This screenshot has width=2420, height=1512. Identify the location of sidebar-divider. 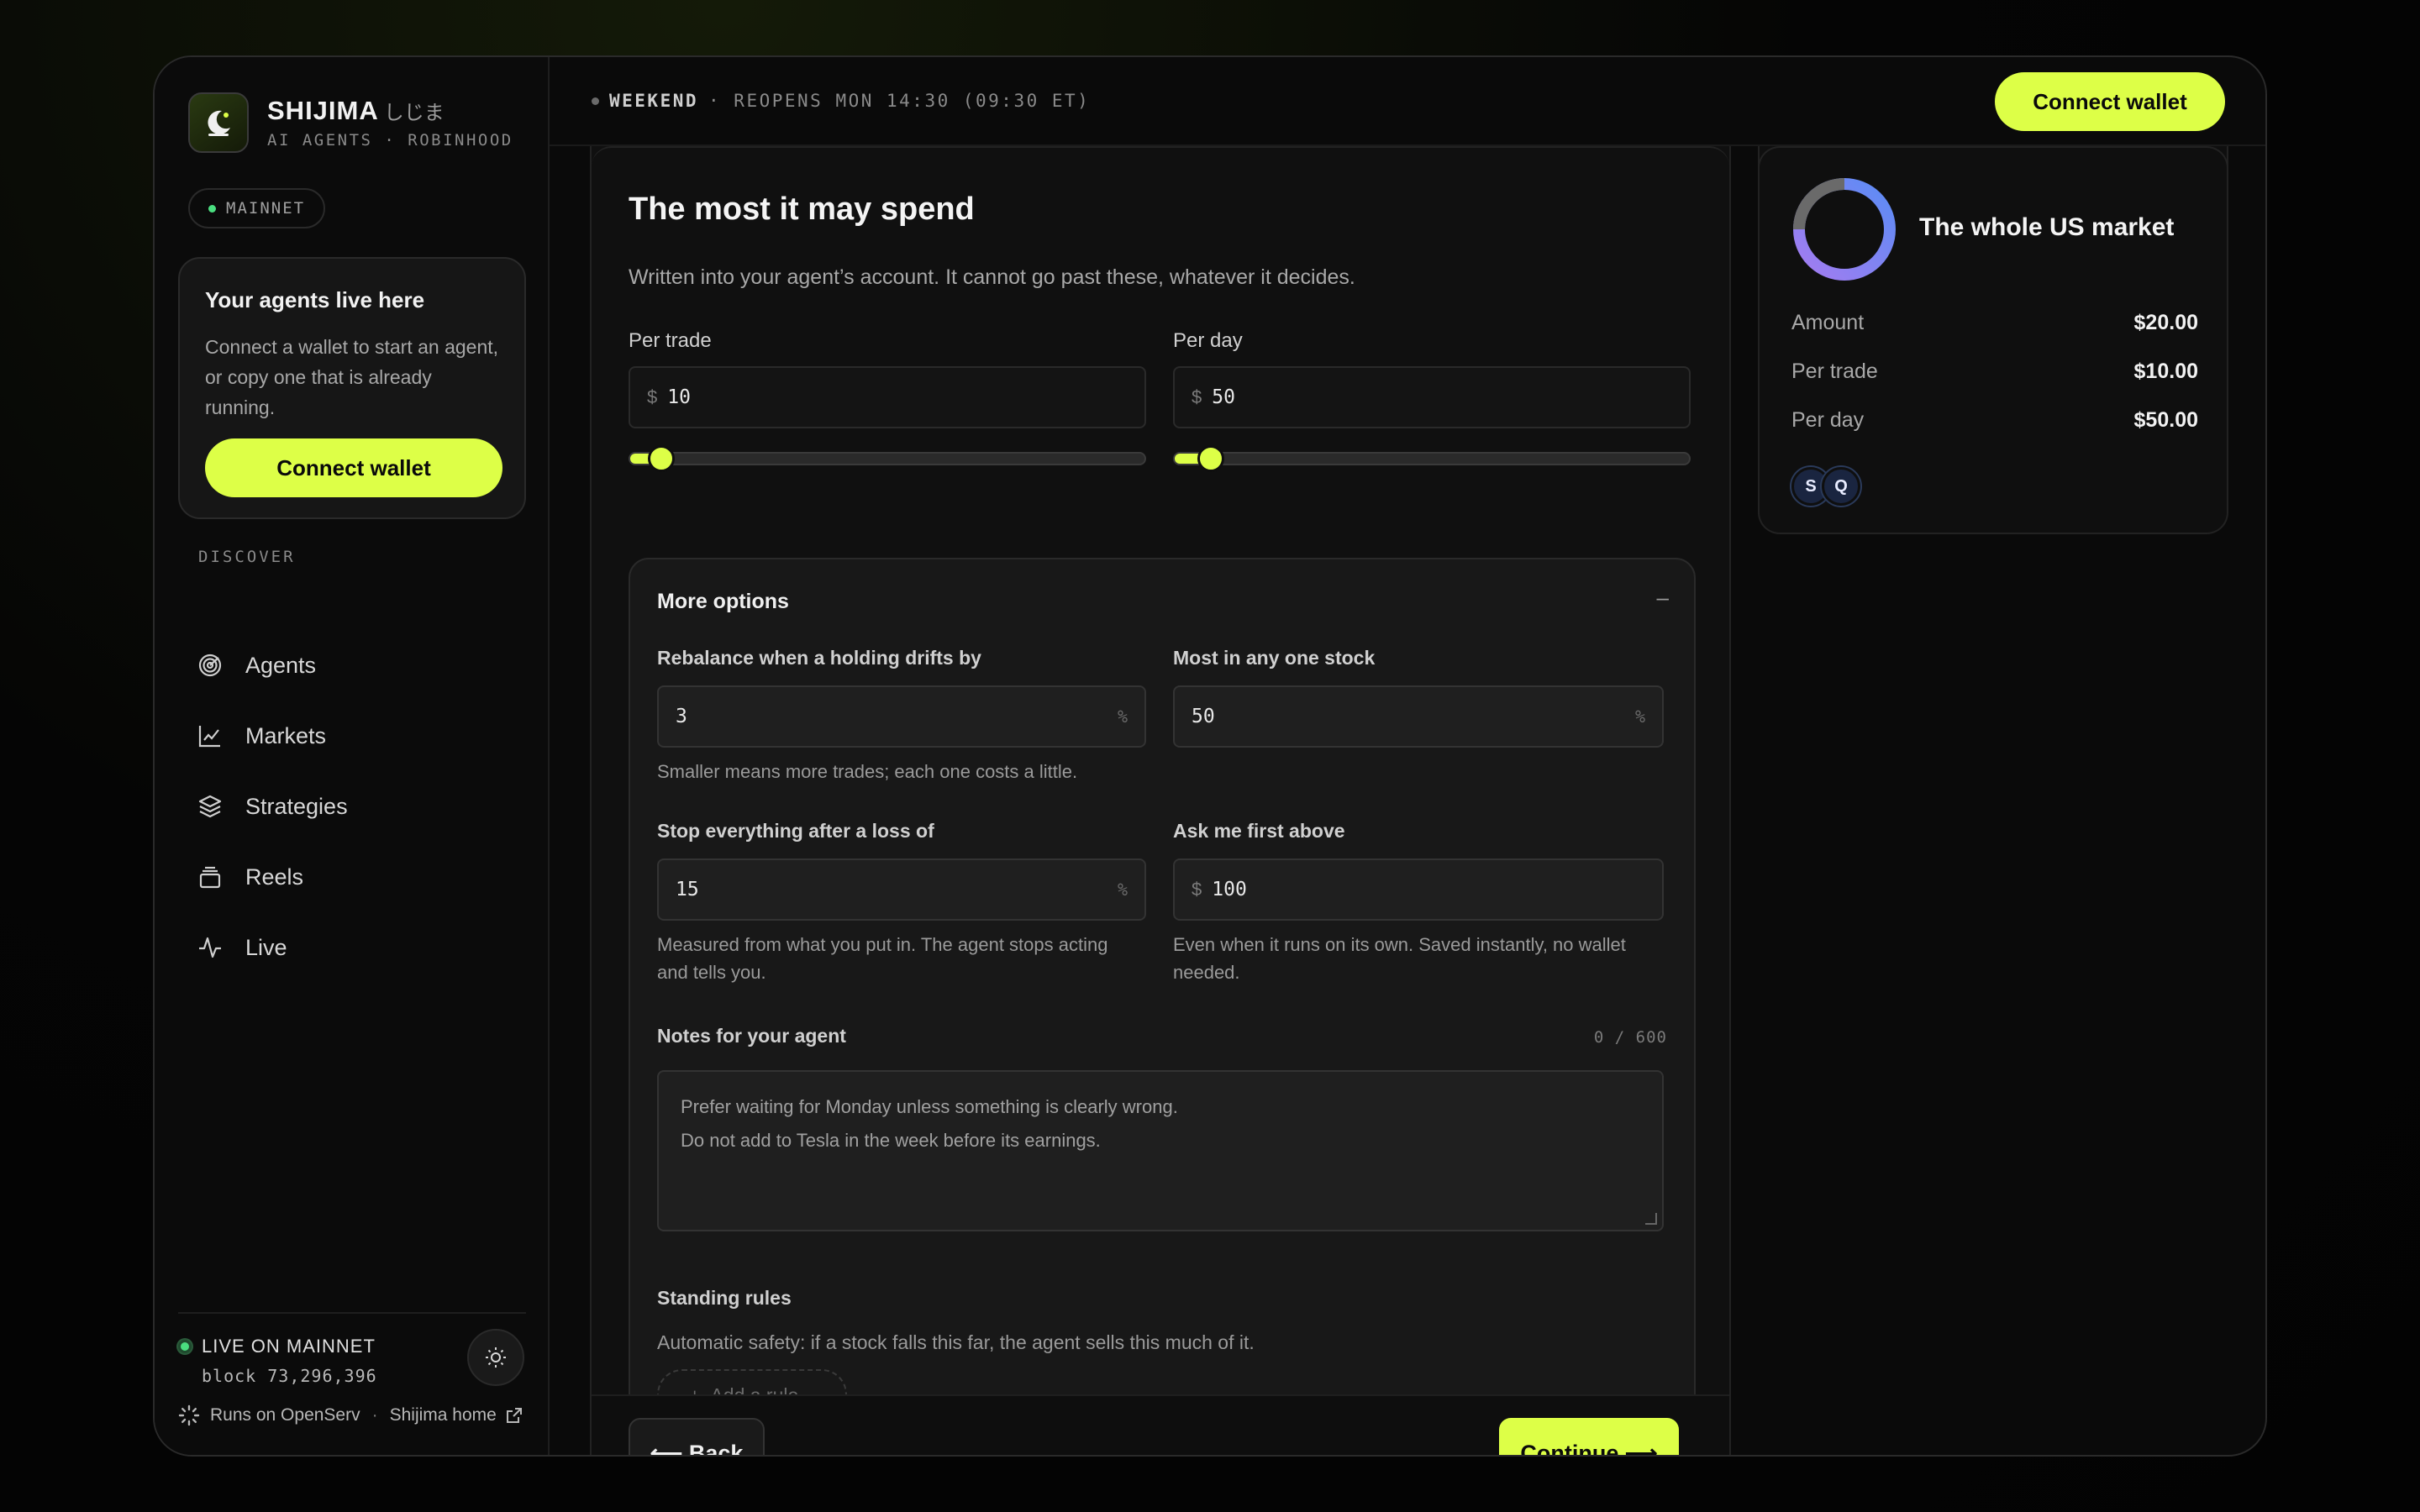
(352, 1313).